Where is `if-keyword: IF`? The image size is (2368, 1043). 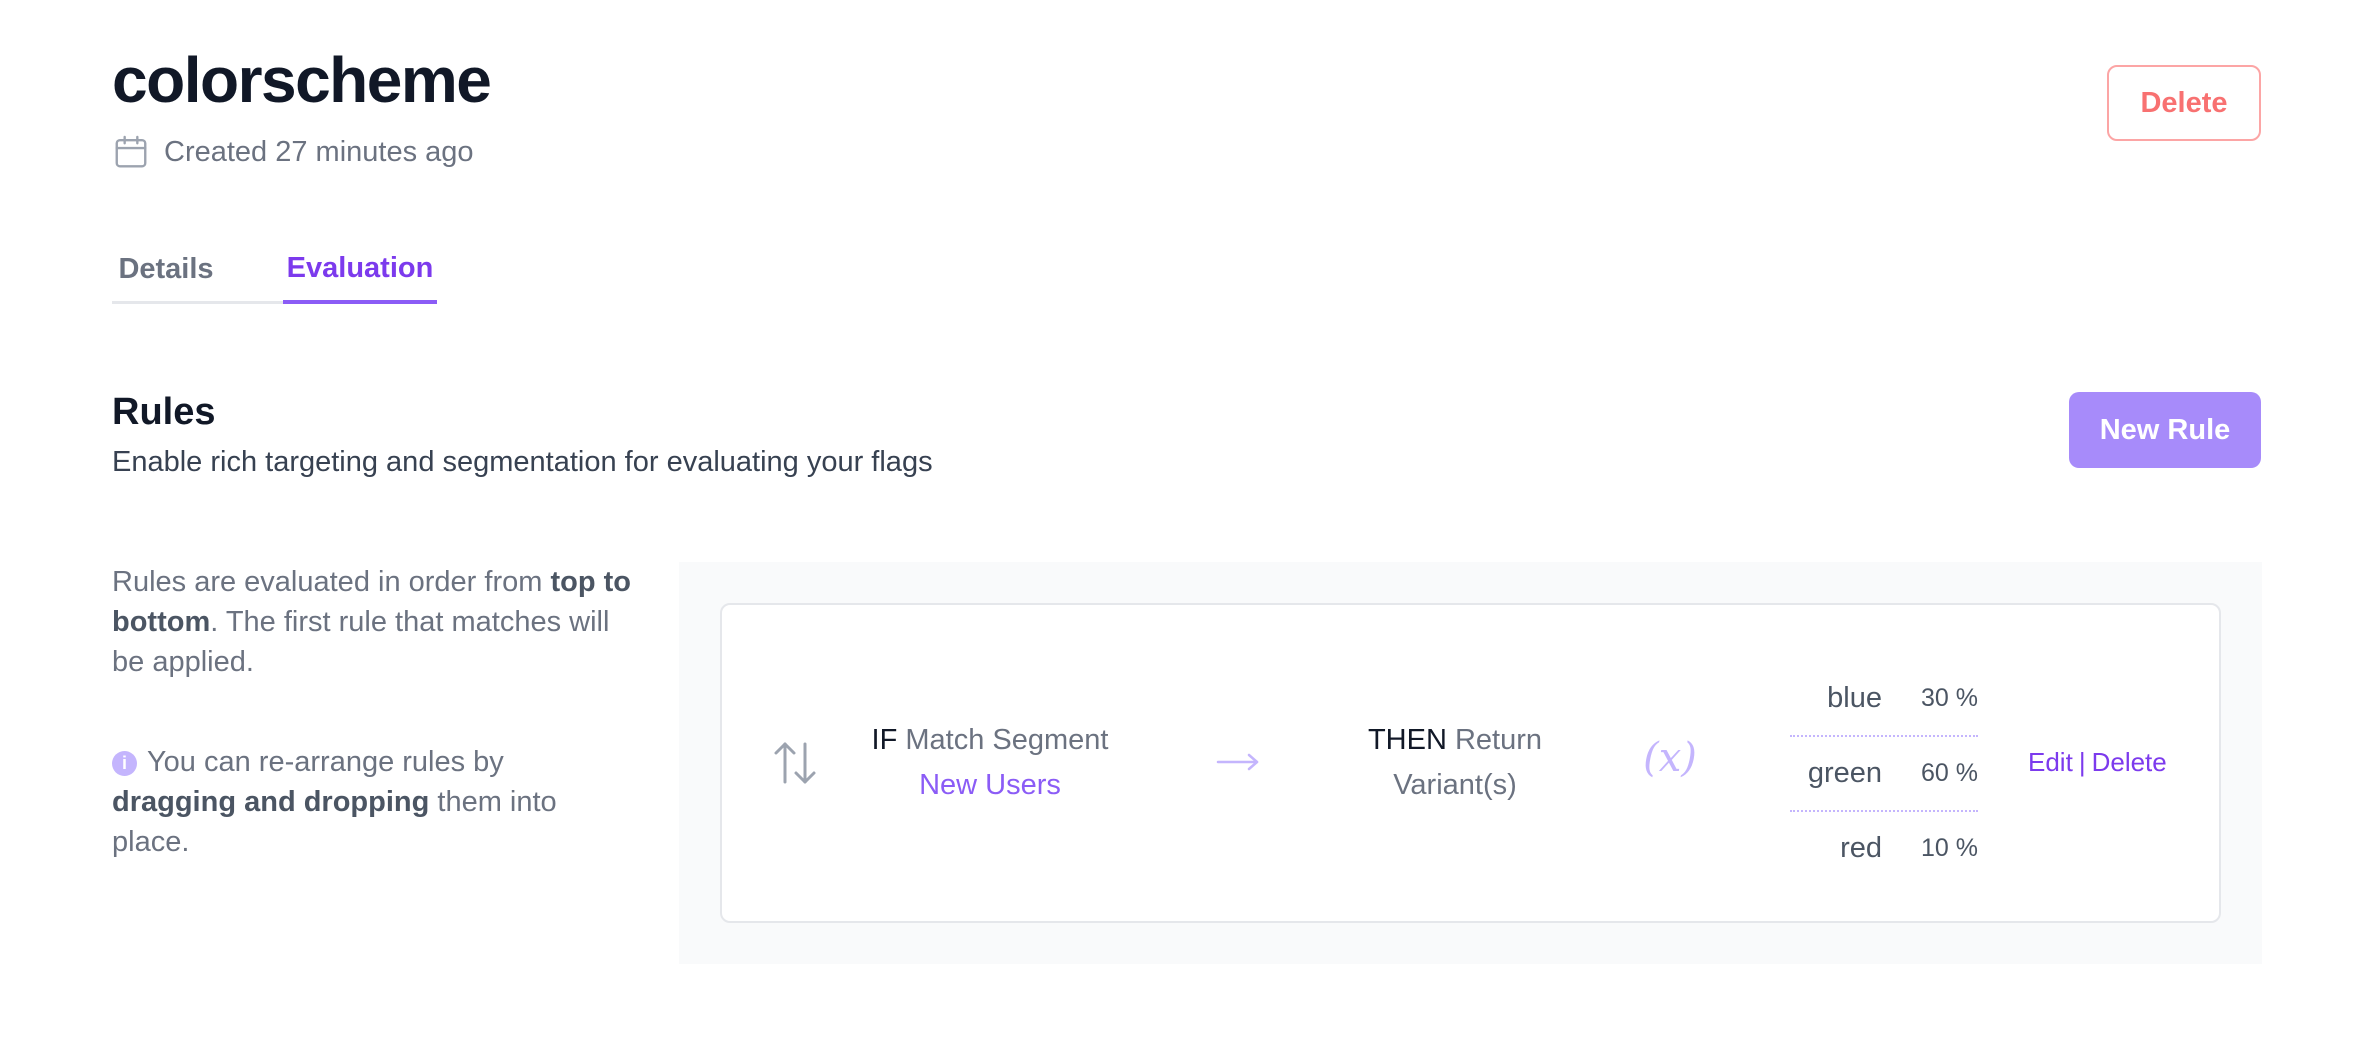 if-keyword: IF is located at coordinates (884, 740).